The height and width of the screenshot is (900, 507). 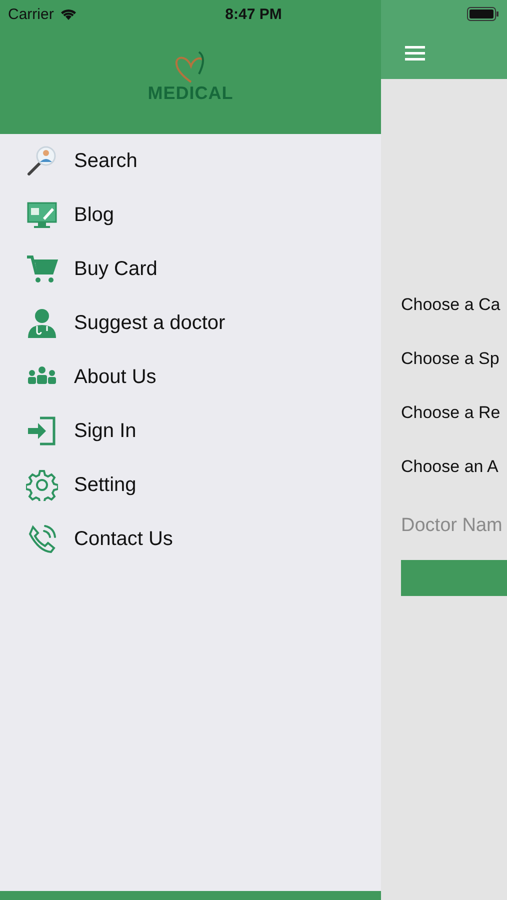 I want to click on menu-item: Suggest a doctor, so click(x=190, y=323).